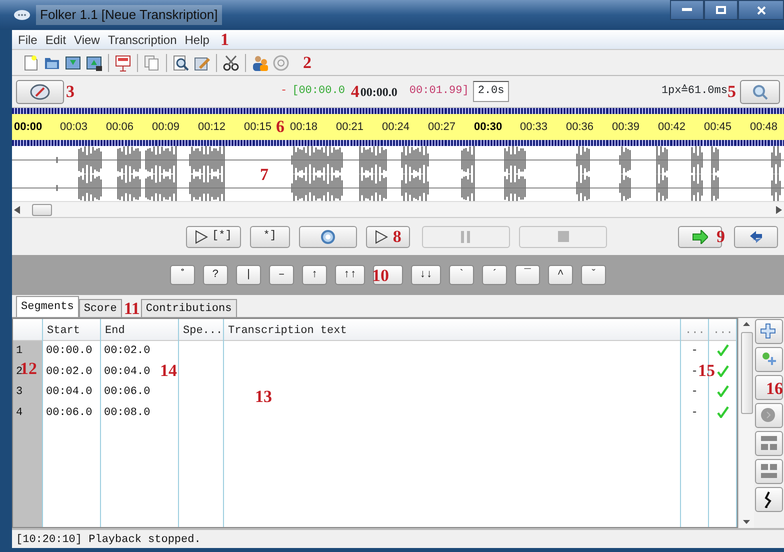  Describe the element at coordinates (718, 126) in the screenshot. I see `time-label: 00:45` at that location.